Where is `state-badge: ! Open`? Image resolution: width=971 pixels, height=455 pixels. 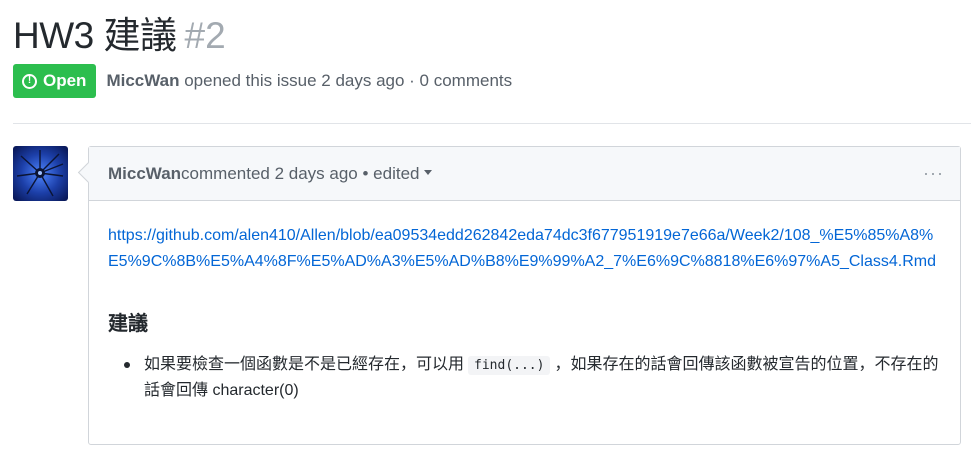
state-badge: ! Open is located at coordinates (55, 81).